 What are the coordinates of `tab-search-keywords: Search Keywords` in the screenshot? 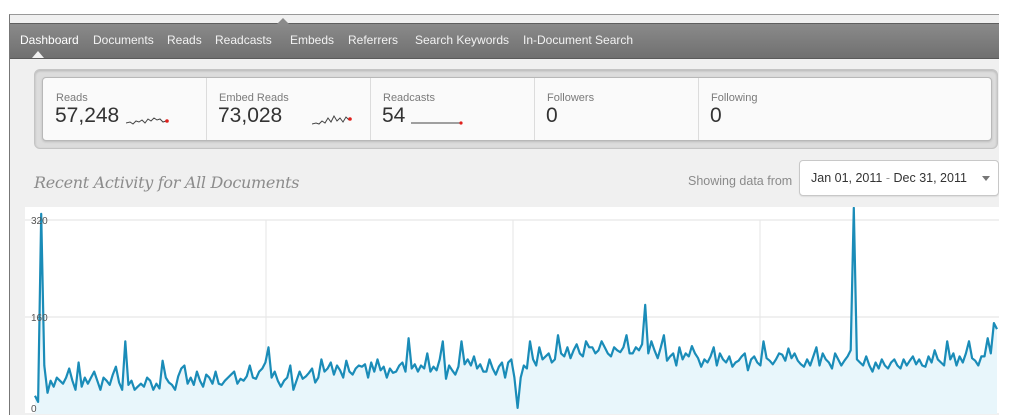 It's located at (462, 41).